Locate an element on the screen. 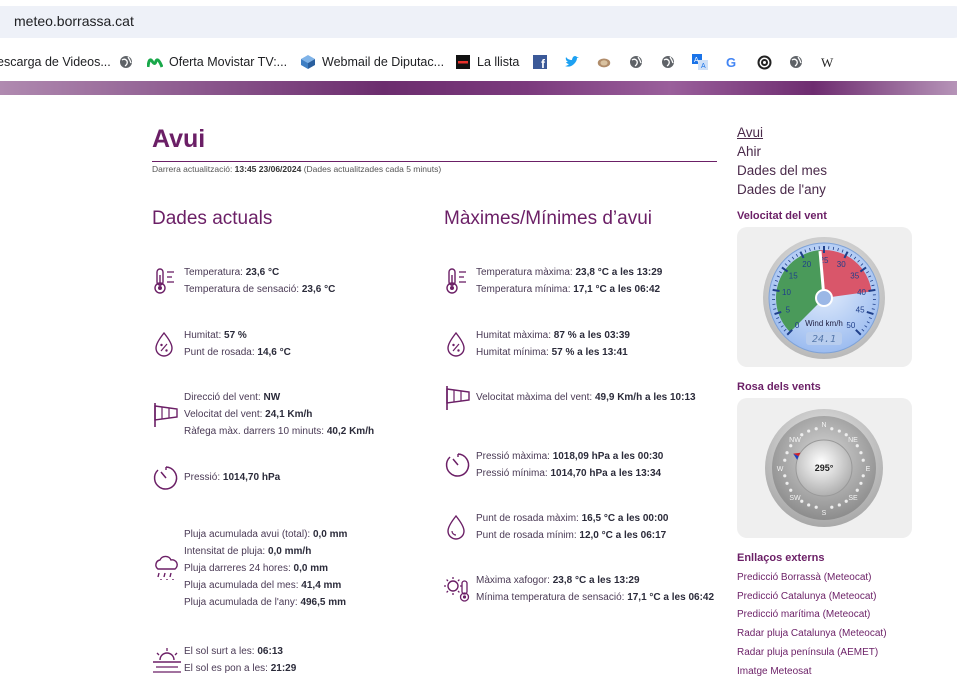 The image size is (957, 684). current-pressure-block: Pressió: 1014,70 hPa is located at coordinates (232, 477).